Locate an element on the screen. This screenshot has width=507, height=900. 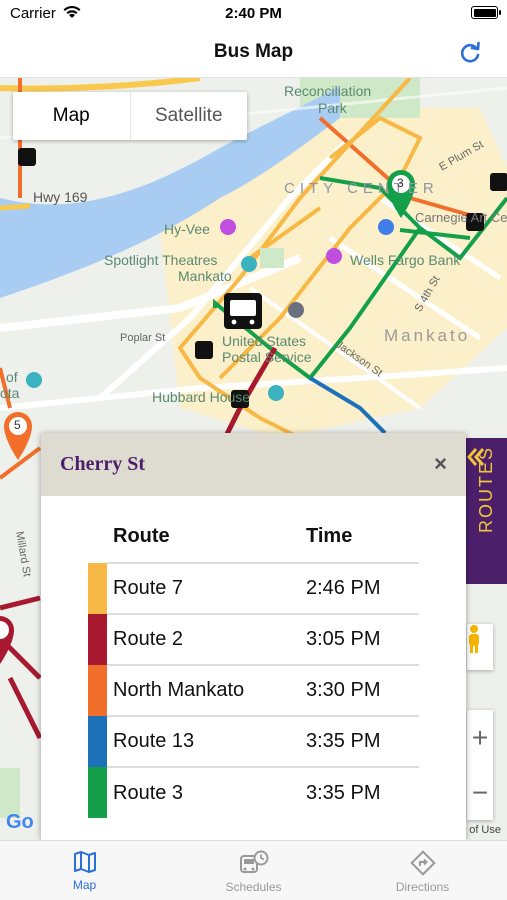
tab-schedules-label: Schedules is located at coordinates (253, 887).